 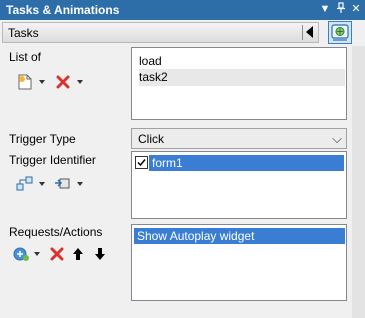 I want to click on trigger-type-label: Trigger Type, so click(x=42, y=139).